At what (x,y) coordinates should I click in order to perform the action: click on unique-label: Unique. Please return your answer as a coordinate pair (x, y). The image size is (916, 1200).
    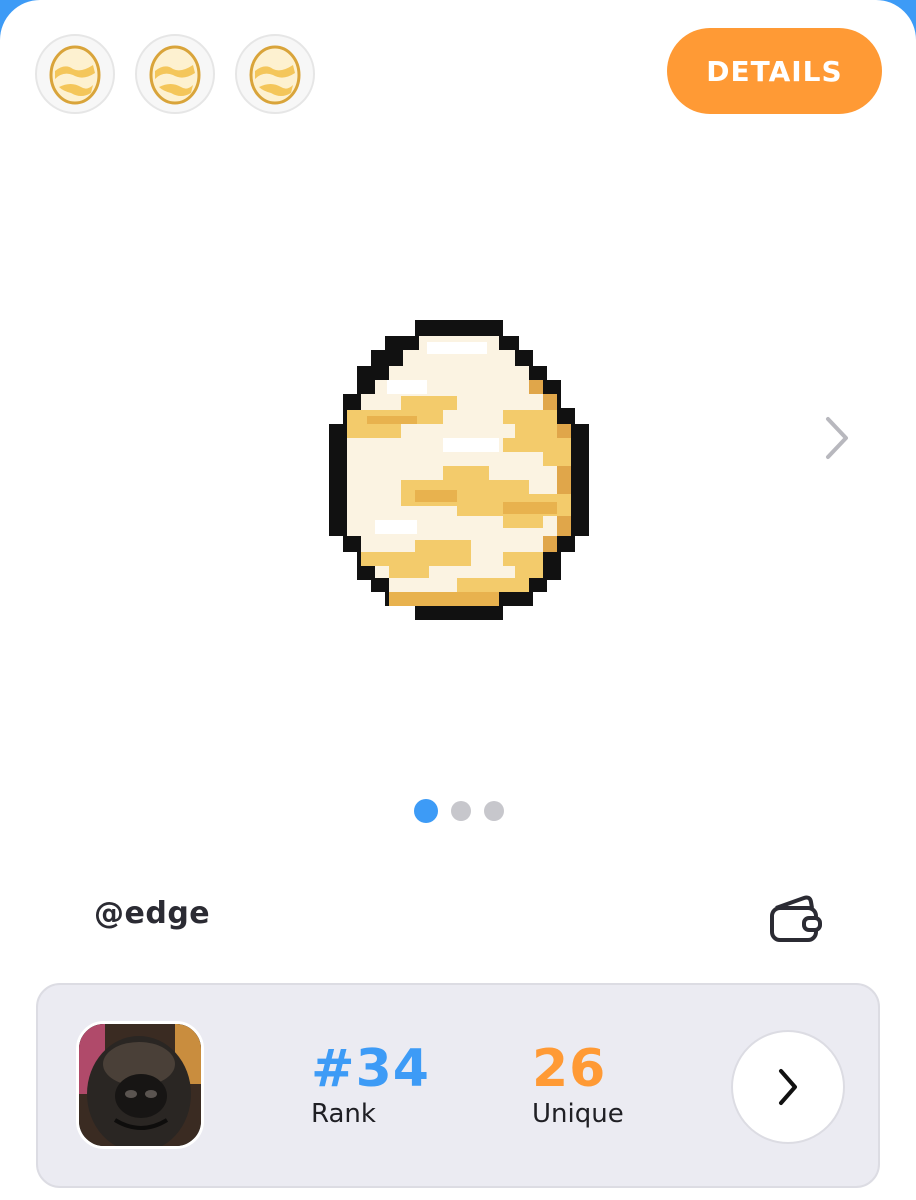
    Looking at the image, I should click on (578, 1114).